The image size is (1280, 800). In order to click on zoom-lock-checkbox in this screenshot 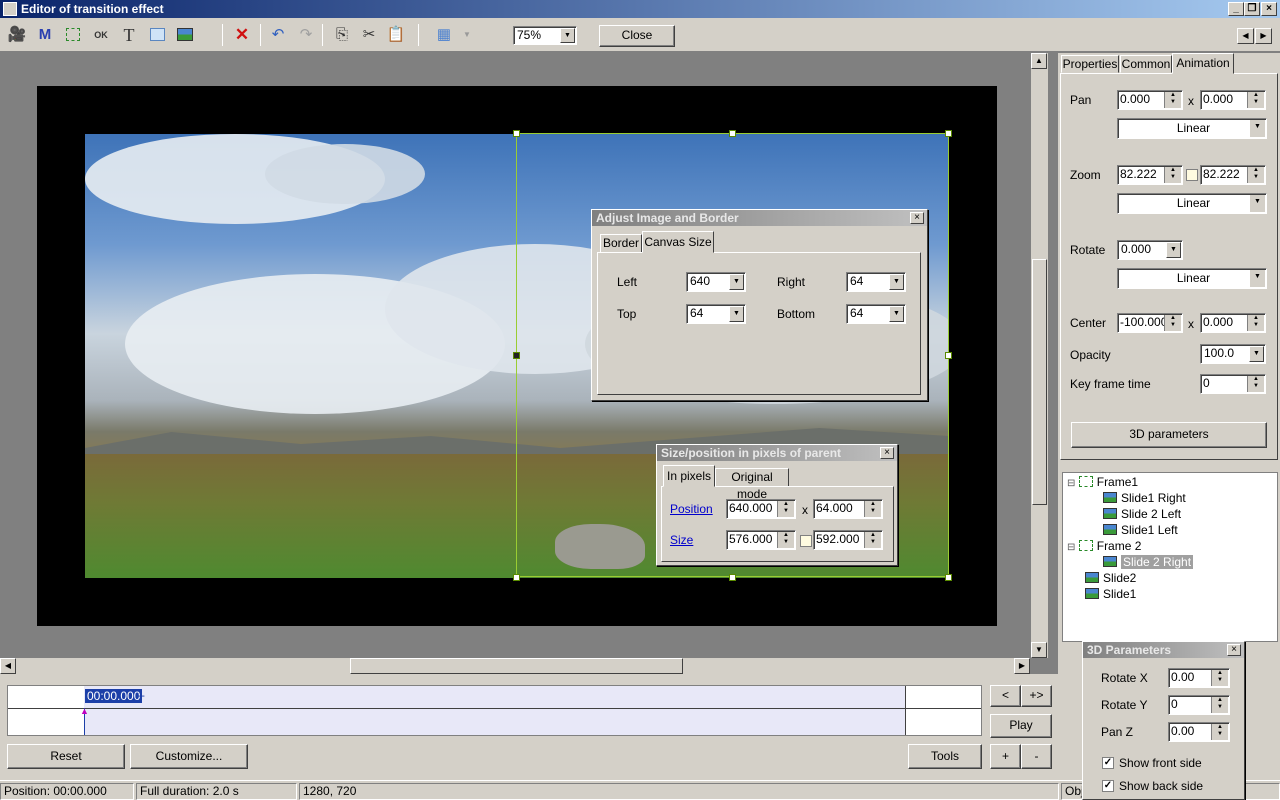, I will do `click(1192, 175)`.